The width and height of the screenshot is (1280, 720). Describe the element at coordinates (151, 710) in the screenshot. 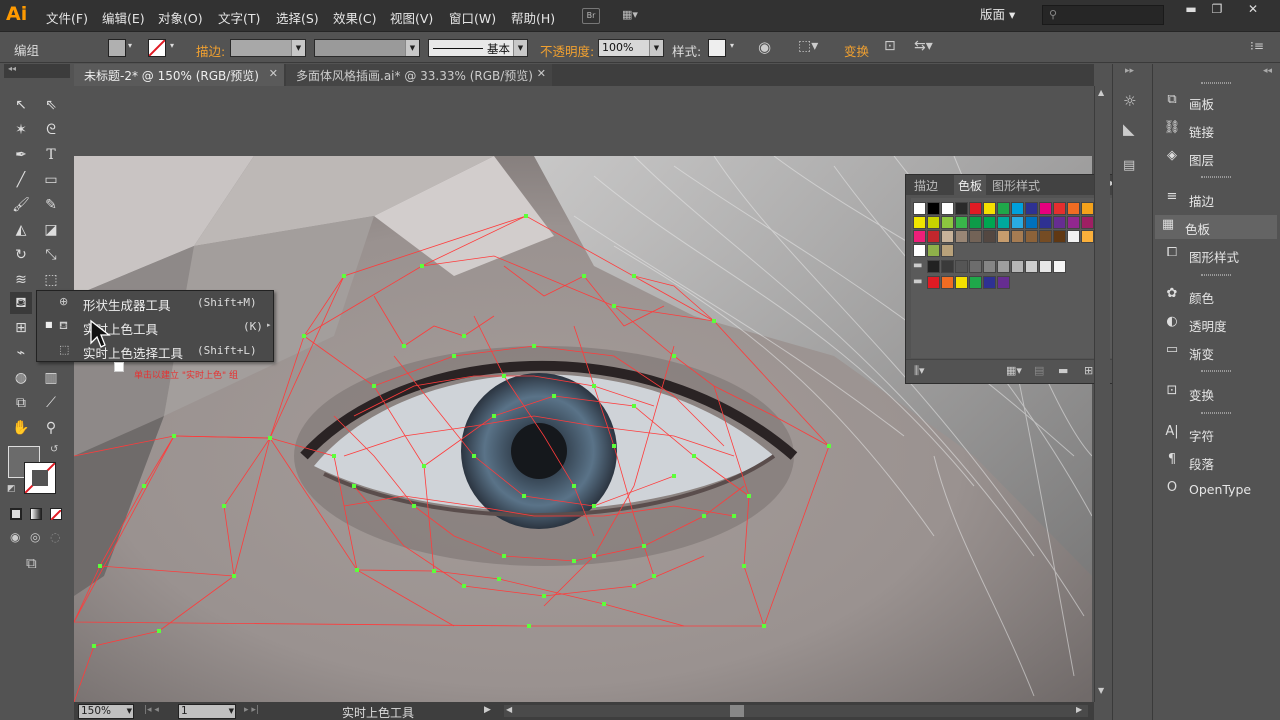

I see `first-artboard-icon: |◂ ◂` at that location.